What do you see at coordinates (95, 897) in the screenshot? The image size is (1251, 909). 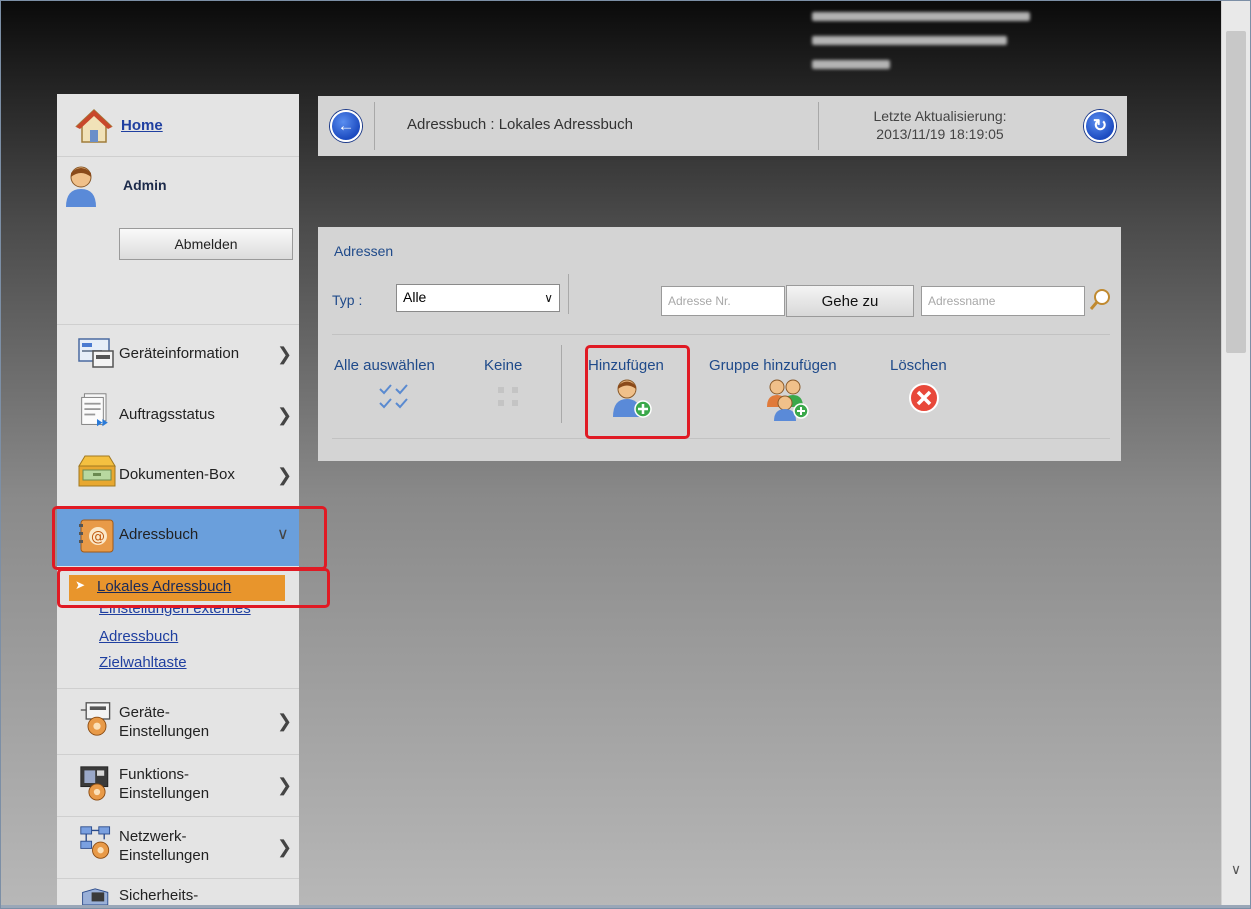 I see `security-settings-icon` at bounding box center [95, 897].